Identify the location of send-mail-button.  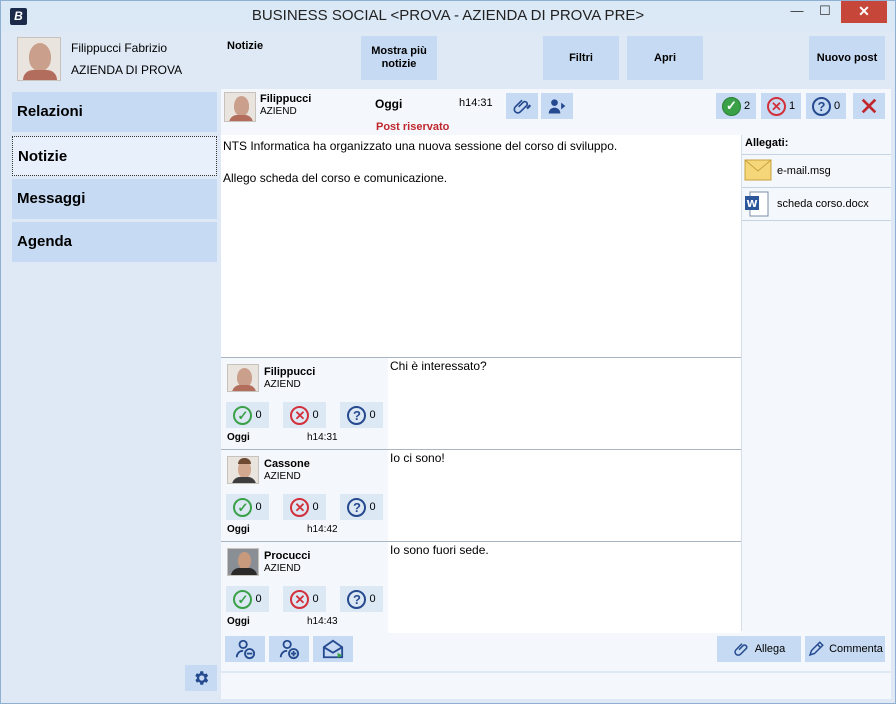
(333, 649).